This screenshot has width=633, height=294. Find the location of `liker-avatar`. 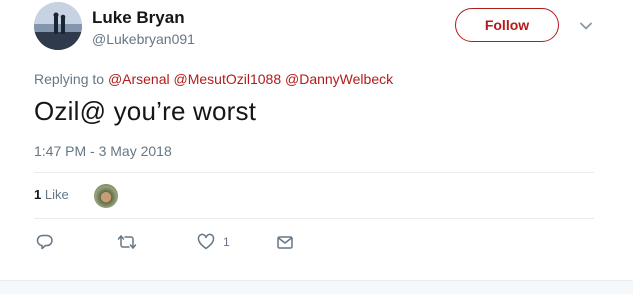

liker-avatar is located at coordinates (106, 196).